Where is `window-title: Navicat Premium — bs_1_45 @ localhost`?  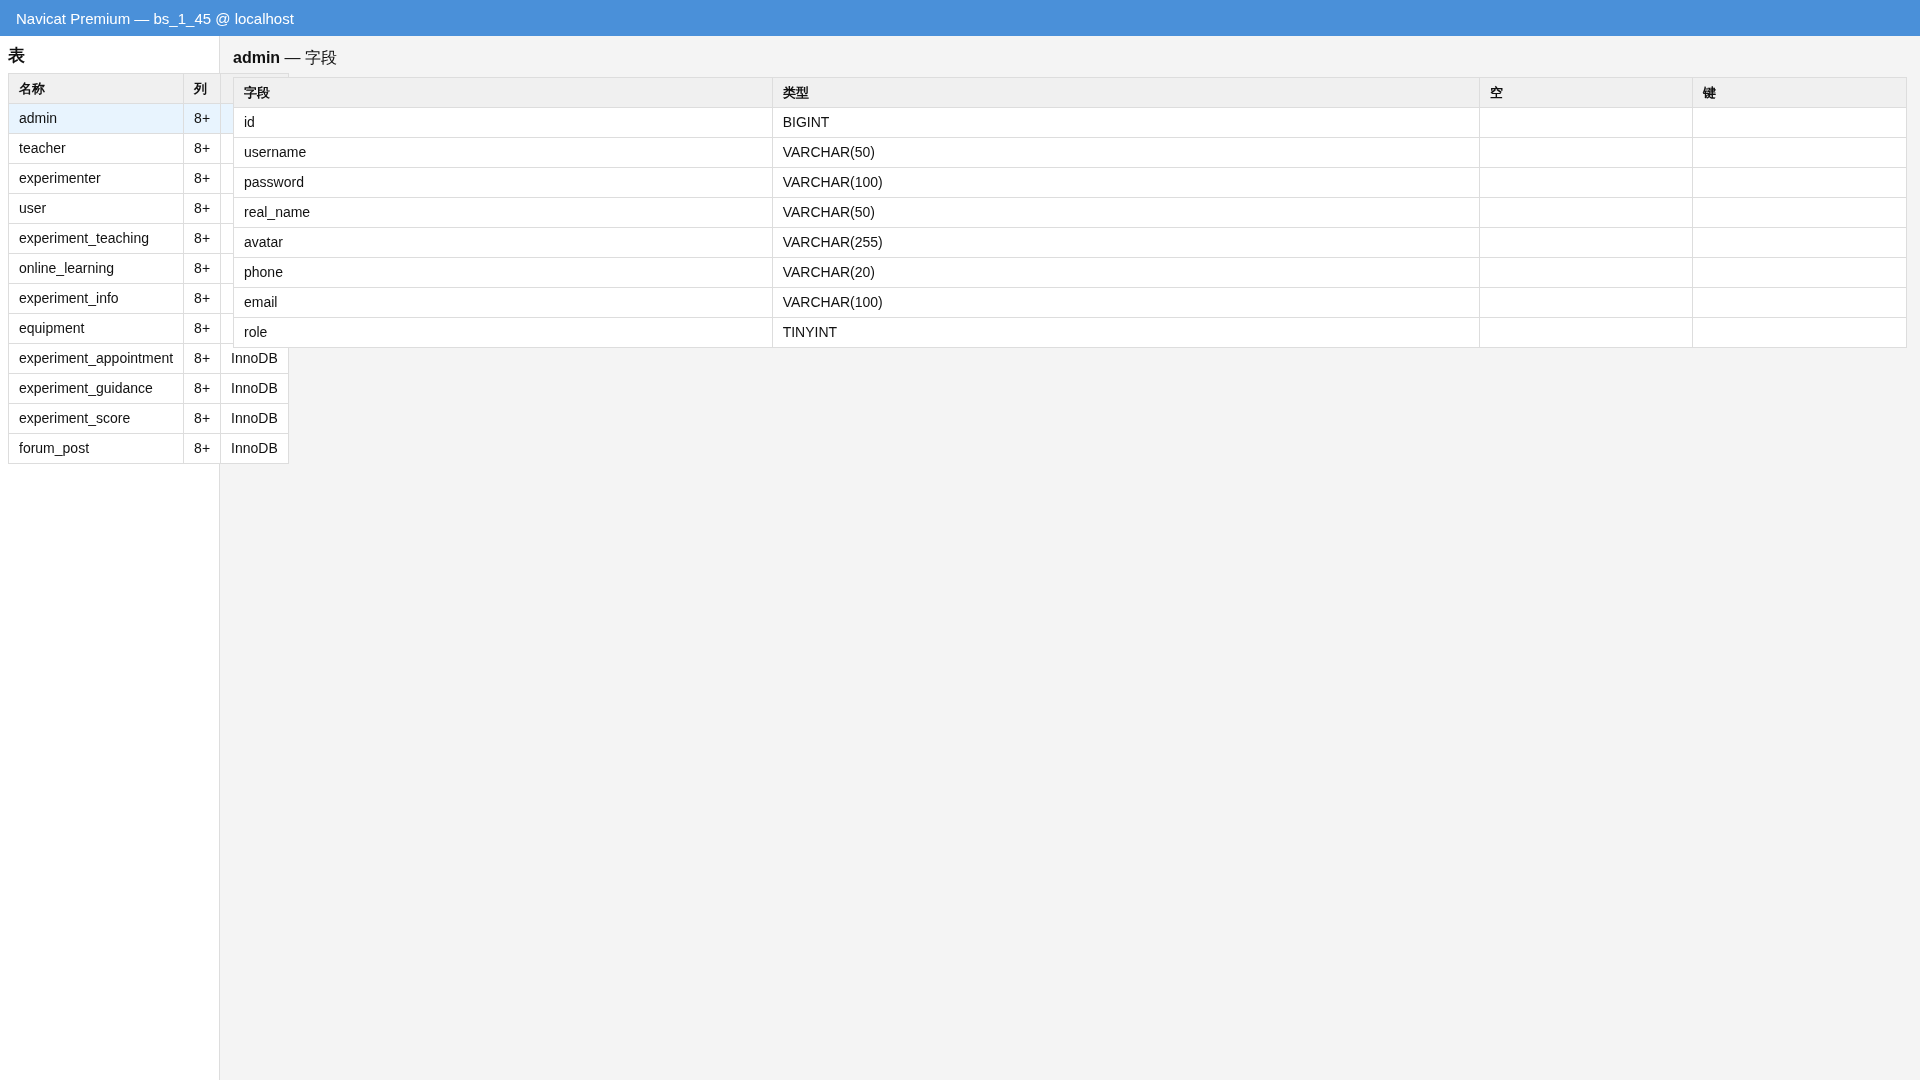
window-title: Navicat Premium — bs_1_45 @ localhost is located at coordinates (155, 18).